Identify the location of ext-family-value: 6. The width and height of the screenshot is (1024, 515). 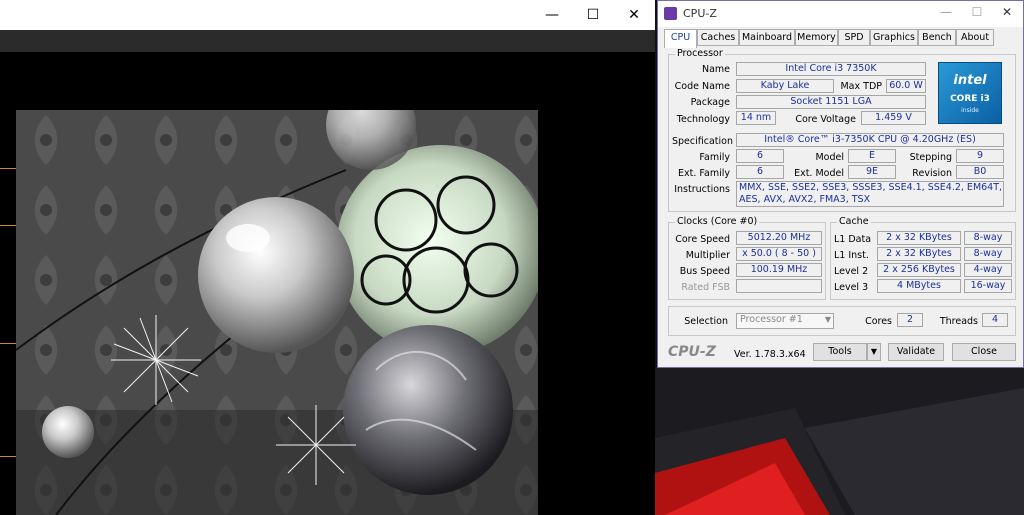
(760, 172).